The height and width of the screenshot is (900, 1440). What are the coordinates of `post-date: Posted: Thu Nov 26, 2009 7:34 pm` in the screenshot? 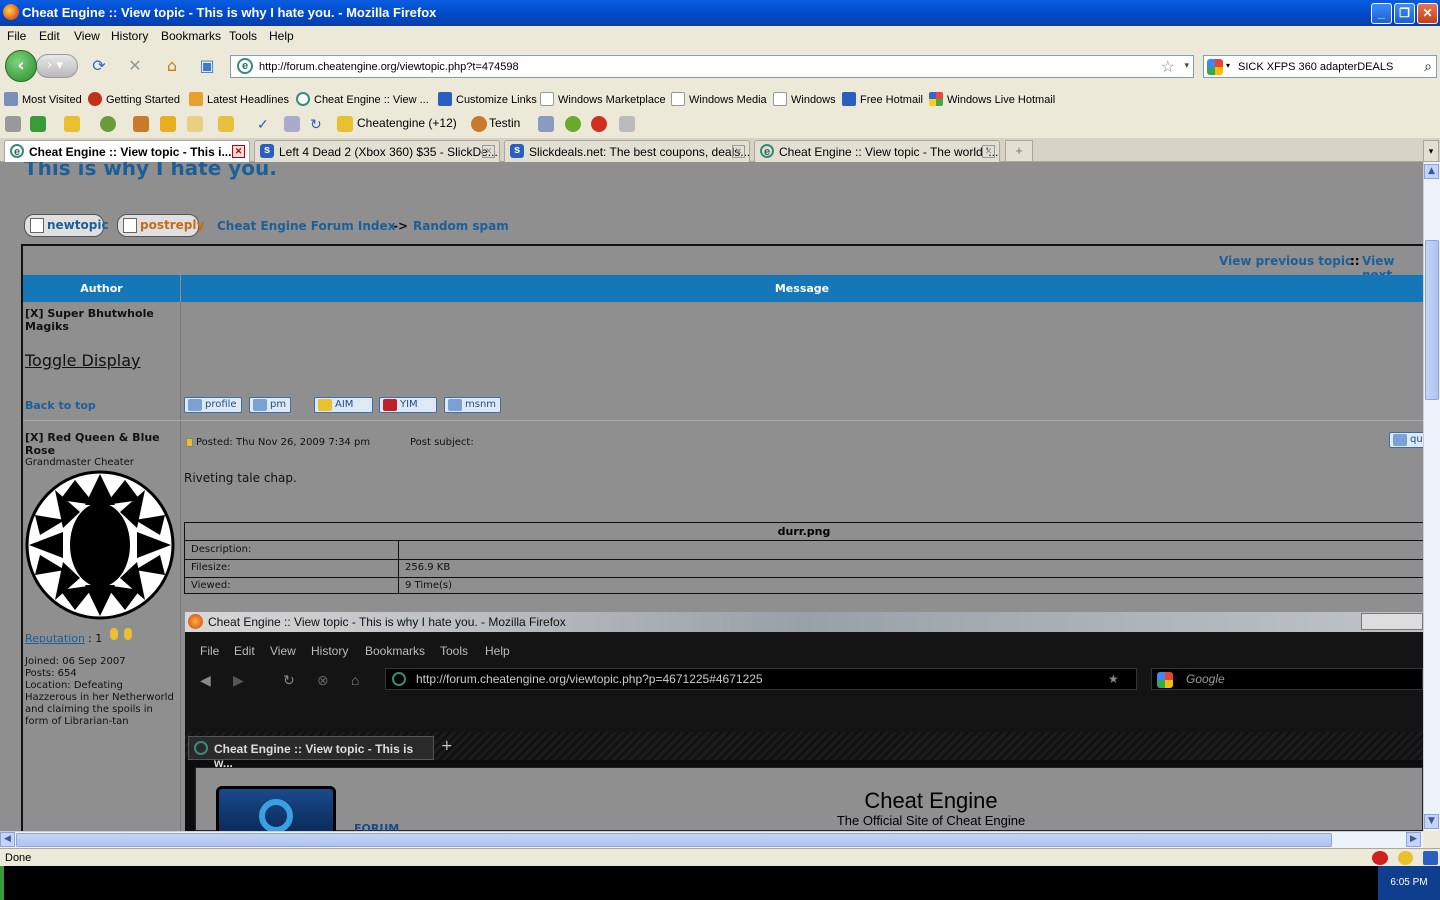 It's located at (283, 442).